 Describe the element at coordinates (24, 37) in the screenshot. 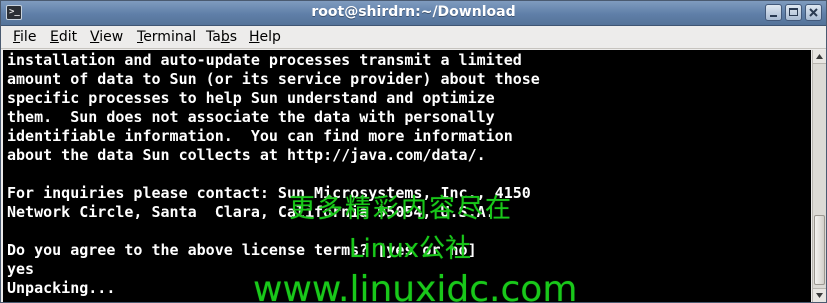

I see `menu-file: File` at that location.